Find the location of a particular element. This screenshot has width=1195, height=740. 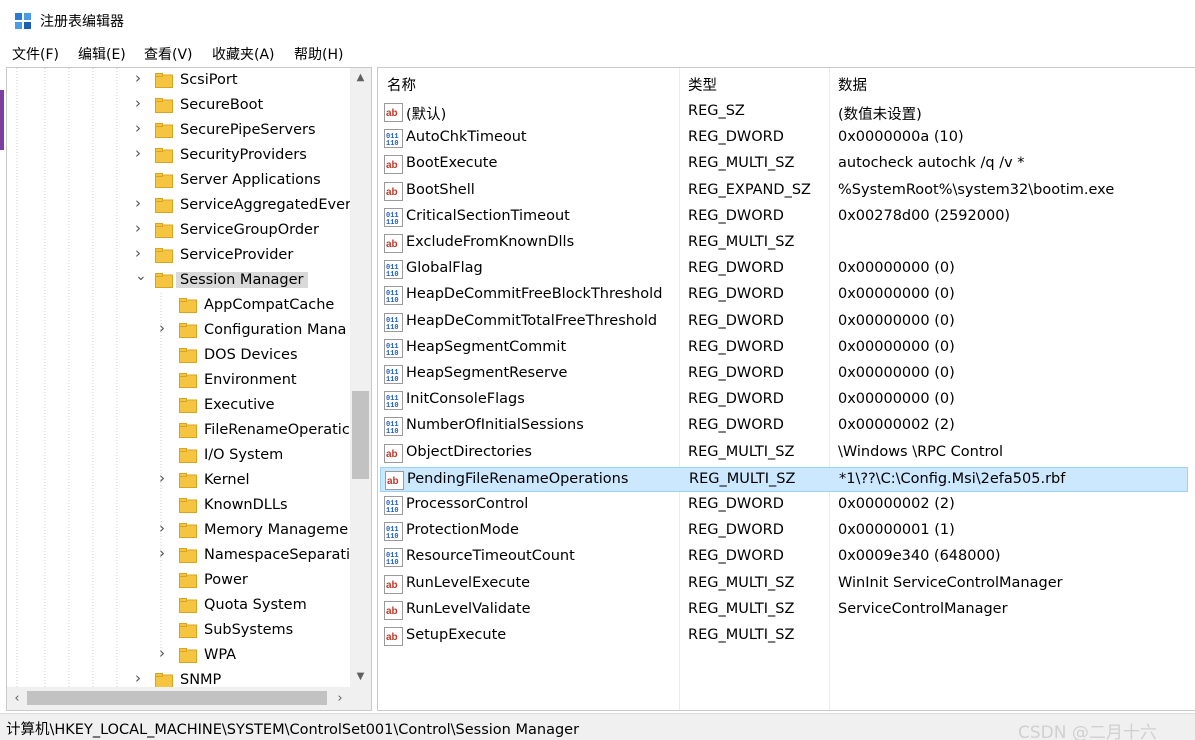

tree-item: › NamespaceSeparati is located at coordinates (178, 556).